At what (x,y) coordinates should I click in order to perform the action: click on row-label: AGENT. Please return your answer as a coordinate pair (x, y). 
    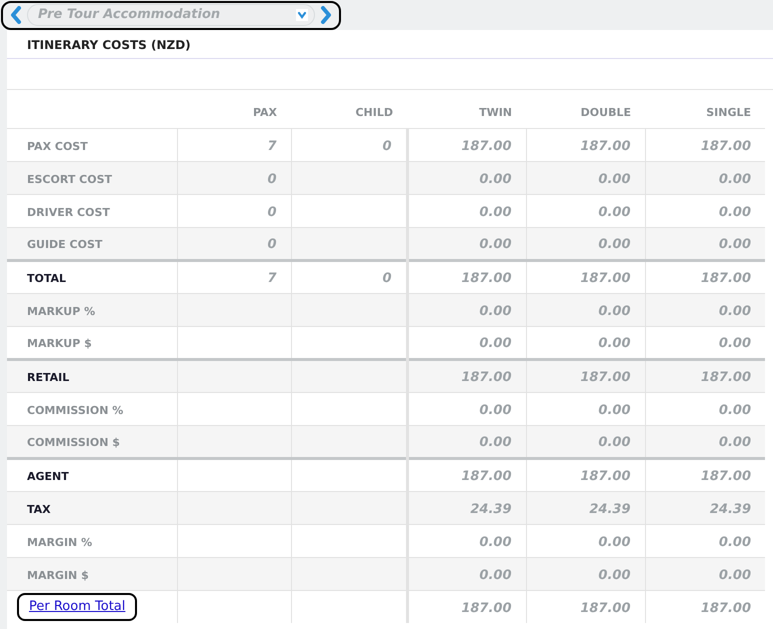
    Looking at the image, I should click on (48, 476).